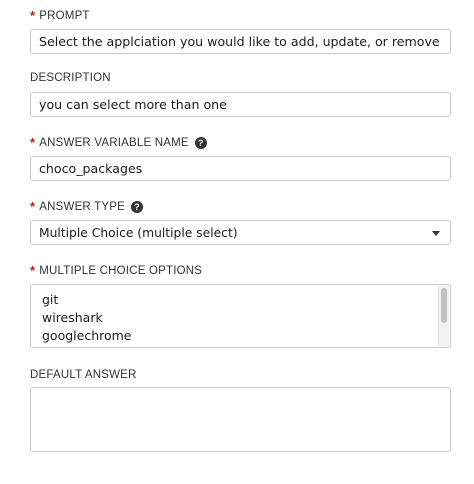 The image size is (474, 484). Describe the element at coordinates (50, 299) in the screenshot. I see `option-item: git` at that location.